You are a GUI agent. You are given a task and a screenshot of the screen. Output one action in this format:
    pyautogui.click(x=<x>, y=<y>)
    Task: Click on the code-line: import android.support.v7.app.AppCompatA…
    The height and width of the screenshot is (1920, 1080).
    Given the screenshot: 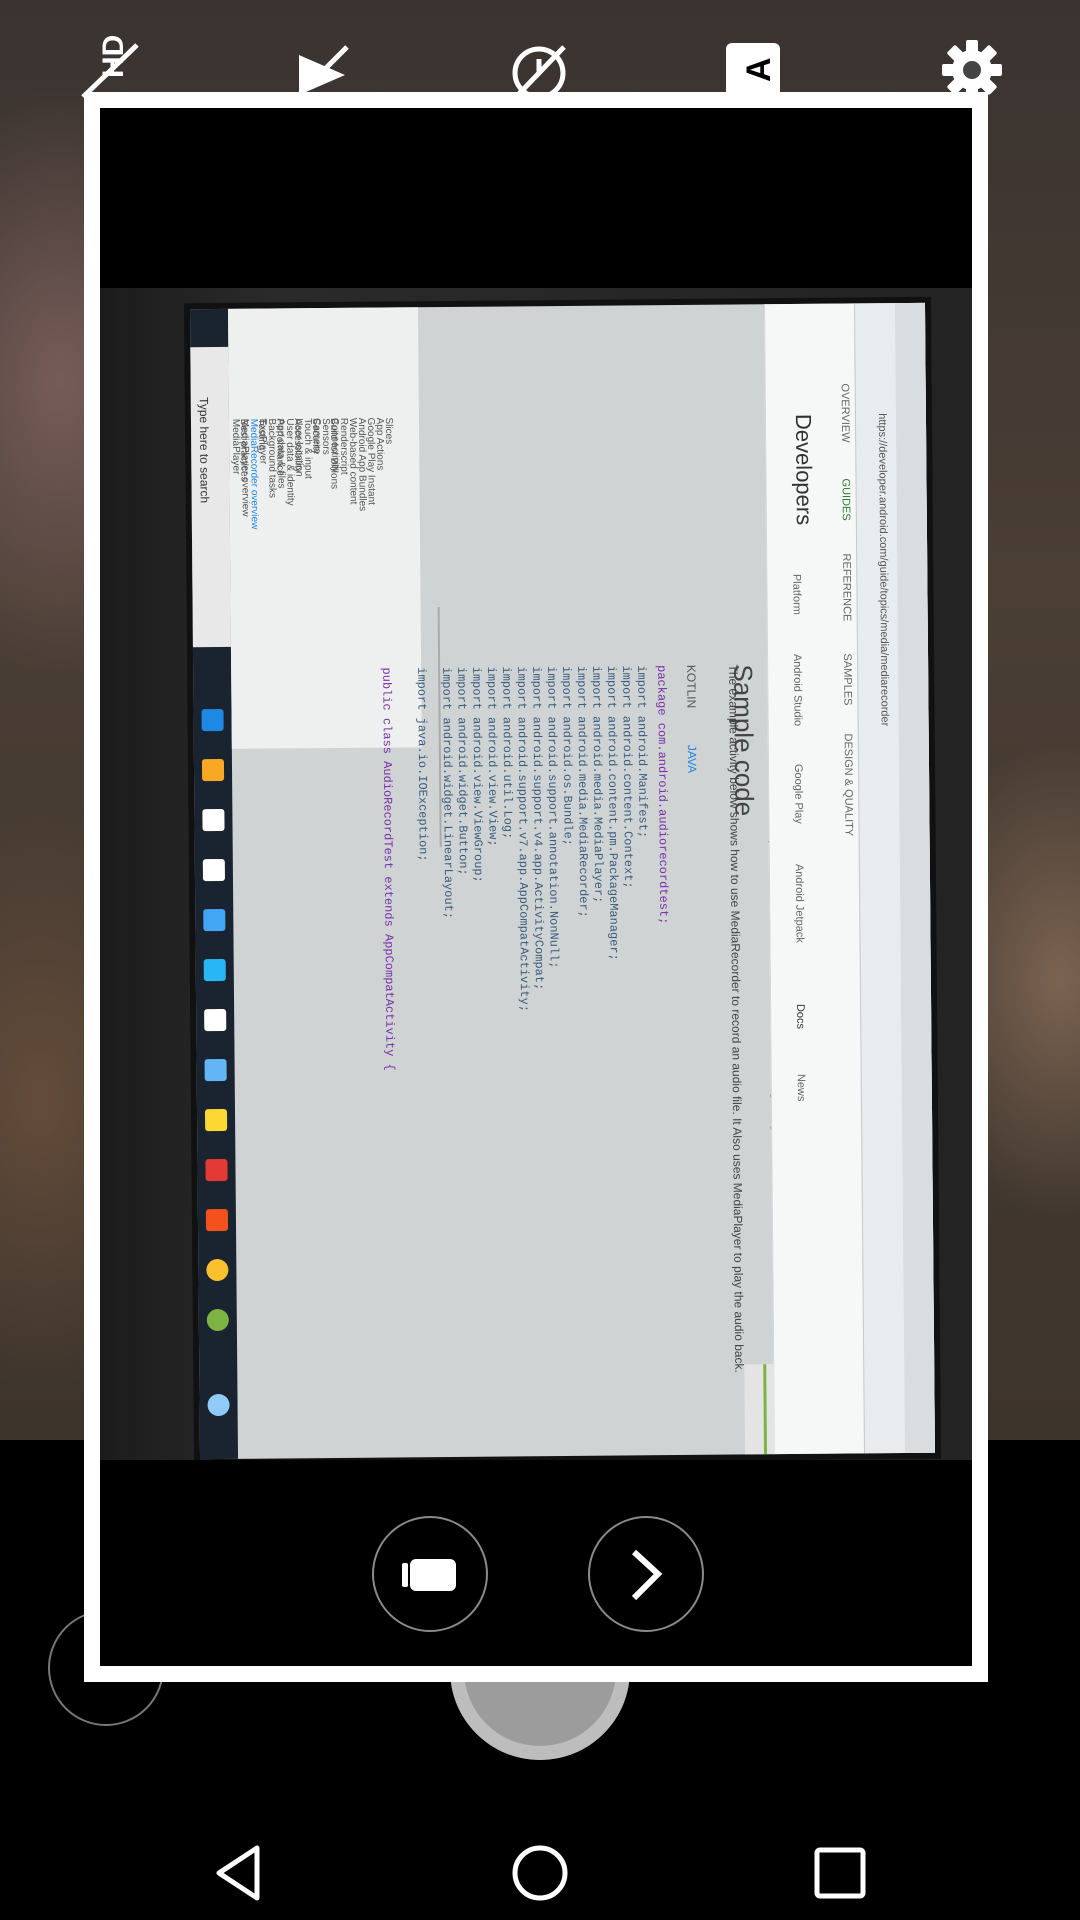 What is the action you would take?
    pyautogui.click(x=523, y=839)
    